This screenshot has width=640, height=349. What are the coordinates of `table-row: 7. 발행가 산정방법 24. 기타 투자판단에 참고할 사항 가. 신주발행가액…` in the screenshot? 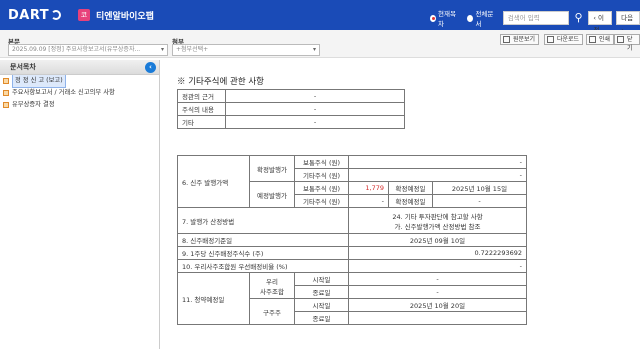 It's located at (352, 220).